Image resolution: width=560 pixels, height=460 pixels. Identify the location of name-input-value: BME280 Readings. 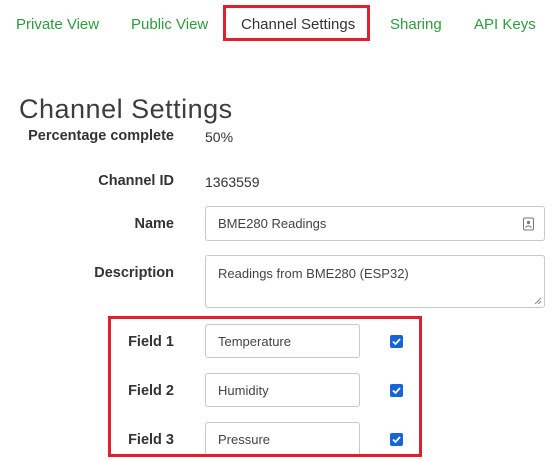
(272, 223).